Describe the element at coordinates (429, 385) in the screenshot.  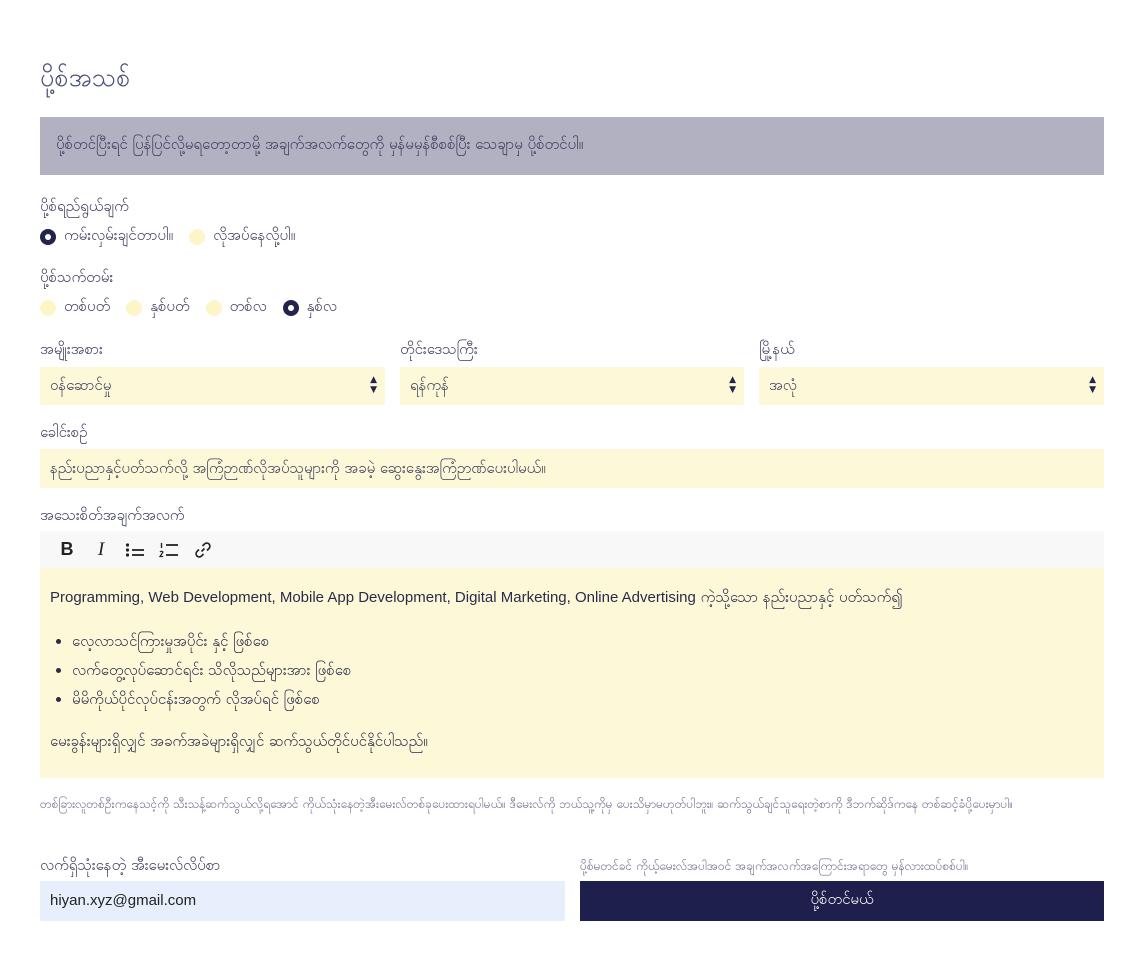
I see `region-selected-value: ရန်ကုန်` at that location.